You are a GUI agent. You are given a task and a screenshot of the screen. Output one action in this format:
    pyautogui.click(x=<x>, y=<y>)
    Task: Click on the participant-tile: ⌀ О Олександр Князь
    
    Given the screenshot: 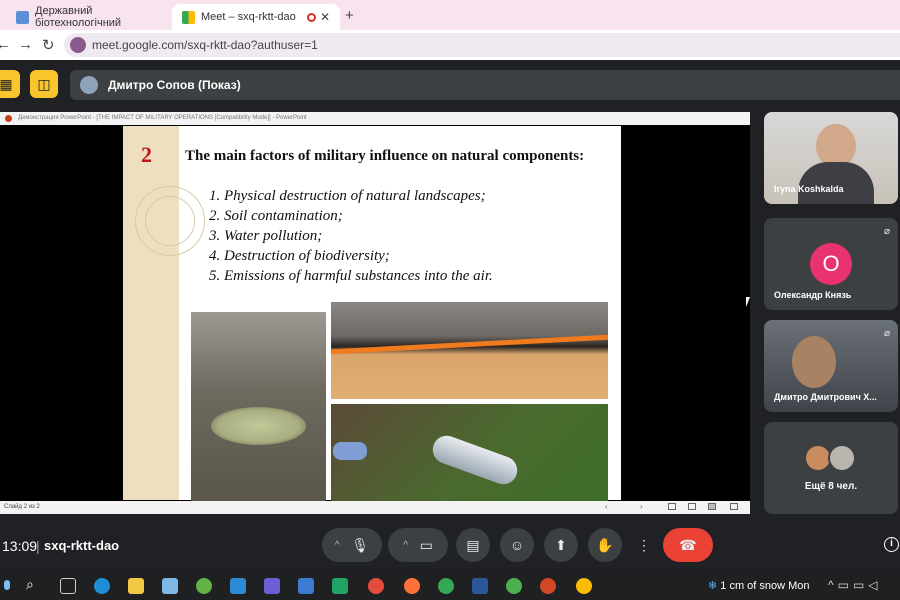 What is the action you would take?
    pyautogui.click(x=831, y=264)
    